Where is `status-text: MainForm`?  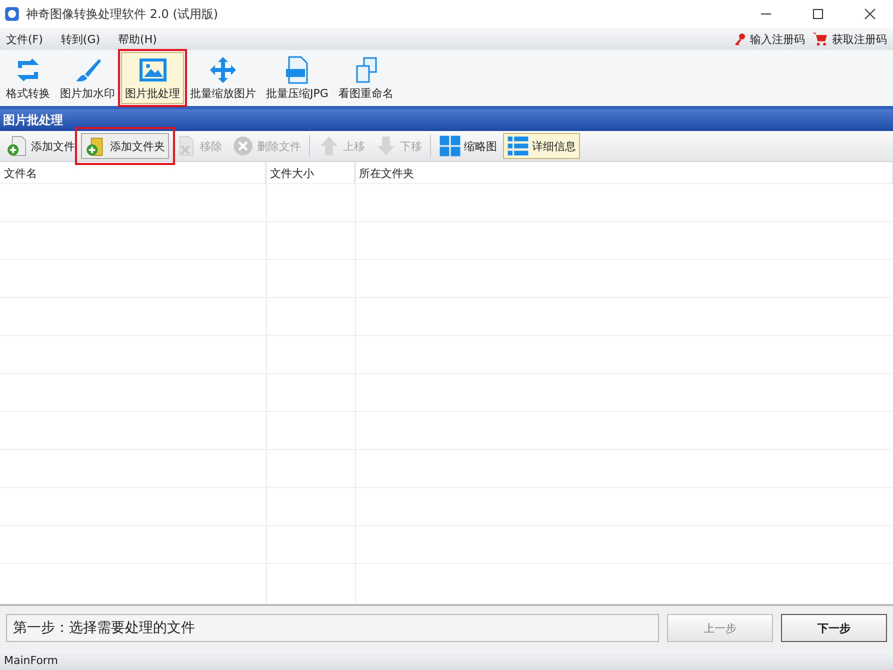 status-text: MainForm is located at coordinates (446, 660).